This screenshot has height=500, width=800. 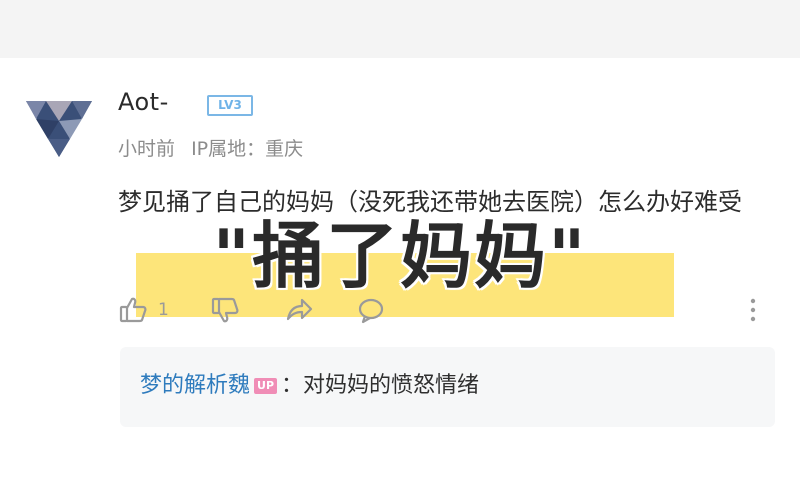 I want to click on thumbs-down-icon, so click(x=225, y=310).